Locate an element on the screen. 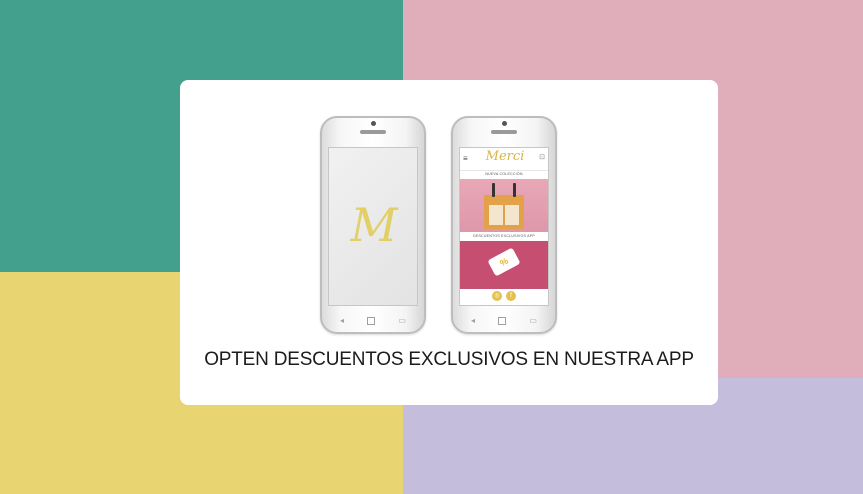 The image size is (863, 494). hamburger-menu-icon: ≡ is located at coordinates (465, 159).